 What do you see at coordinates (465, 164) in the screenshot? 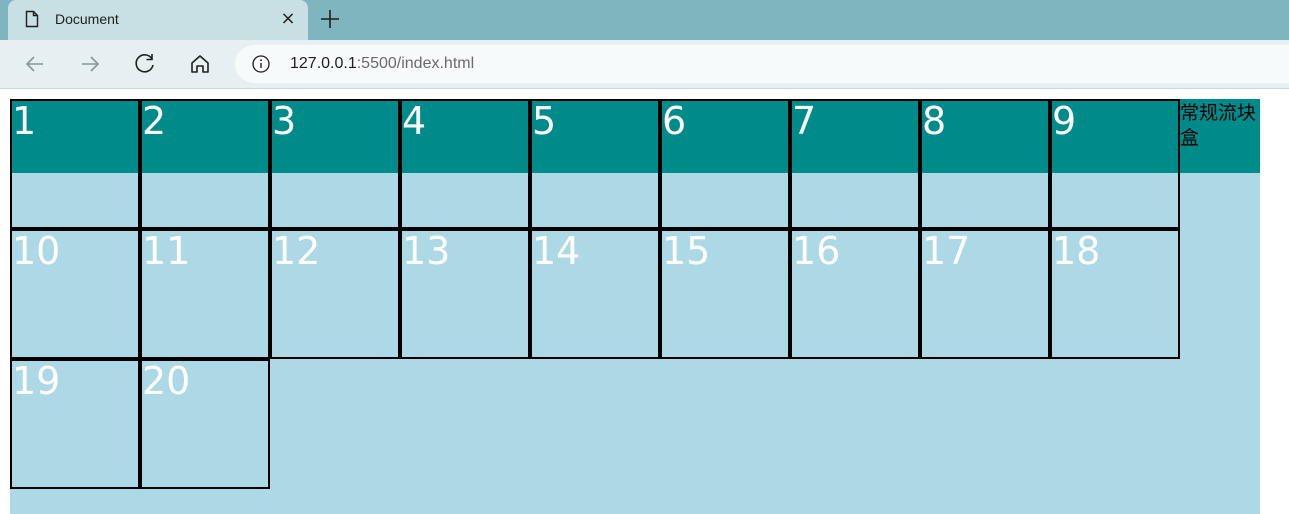
I see `grid-box: 4` at bounding box center [465, 164].